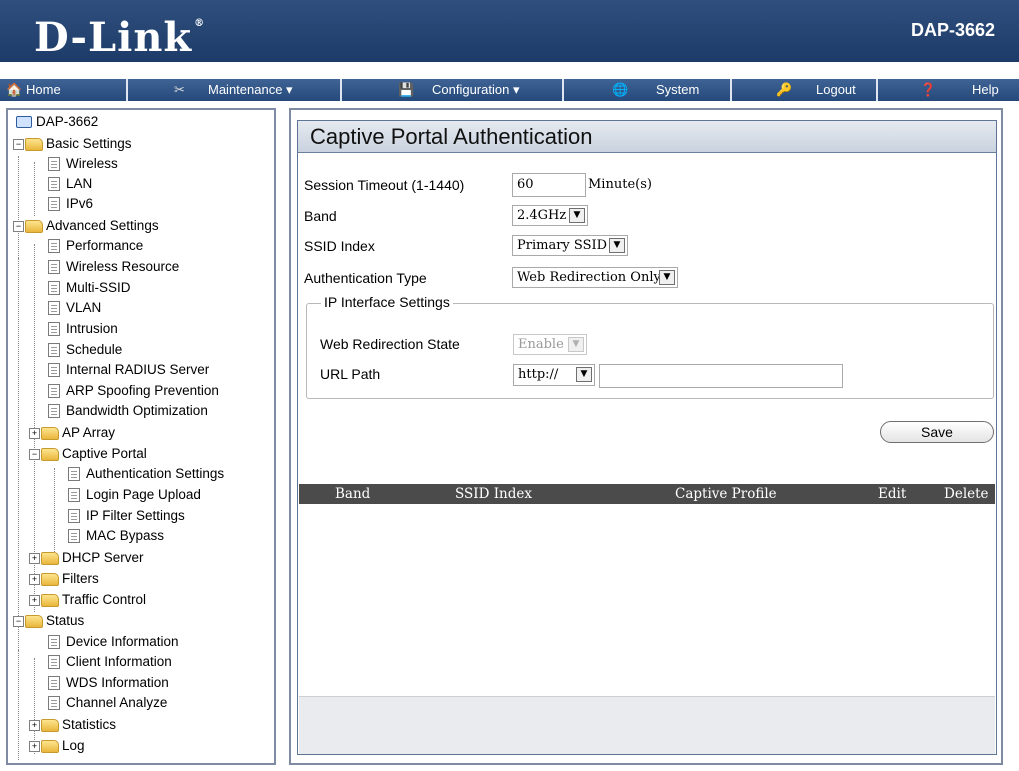 The height and width of the screenshot is (771, 1019). Describe the element at coordinates (88, 454) in the screenshot. I see `tree-captive-portal: − Captive Portal` at that location.